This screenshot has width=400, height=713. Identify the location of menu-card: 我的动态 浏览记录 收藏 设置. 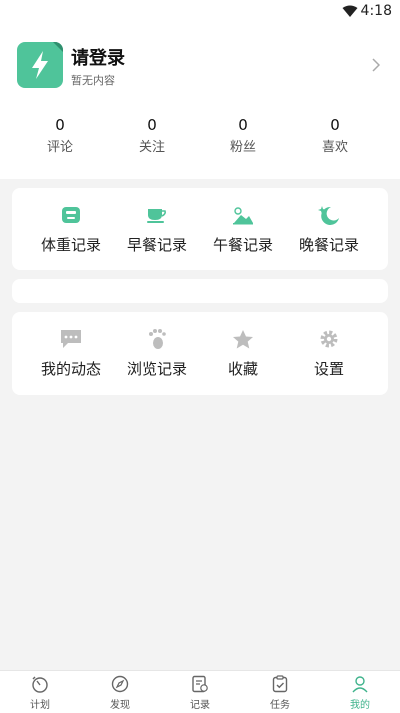
(200, 353).